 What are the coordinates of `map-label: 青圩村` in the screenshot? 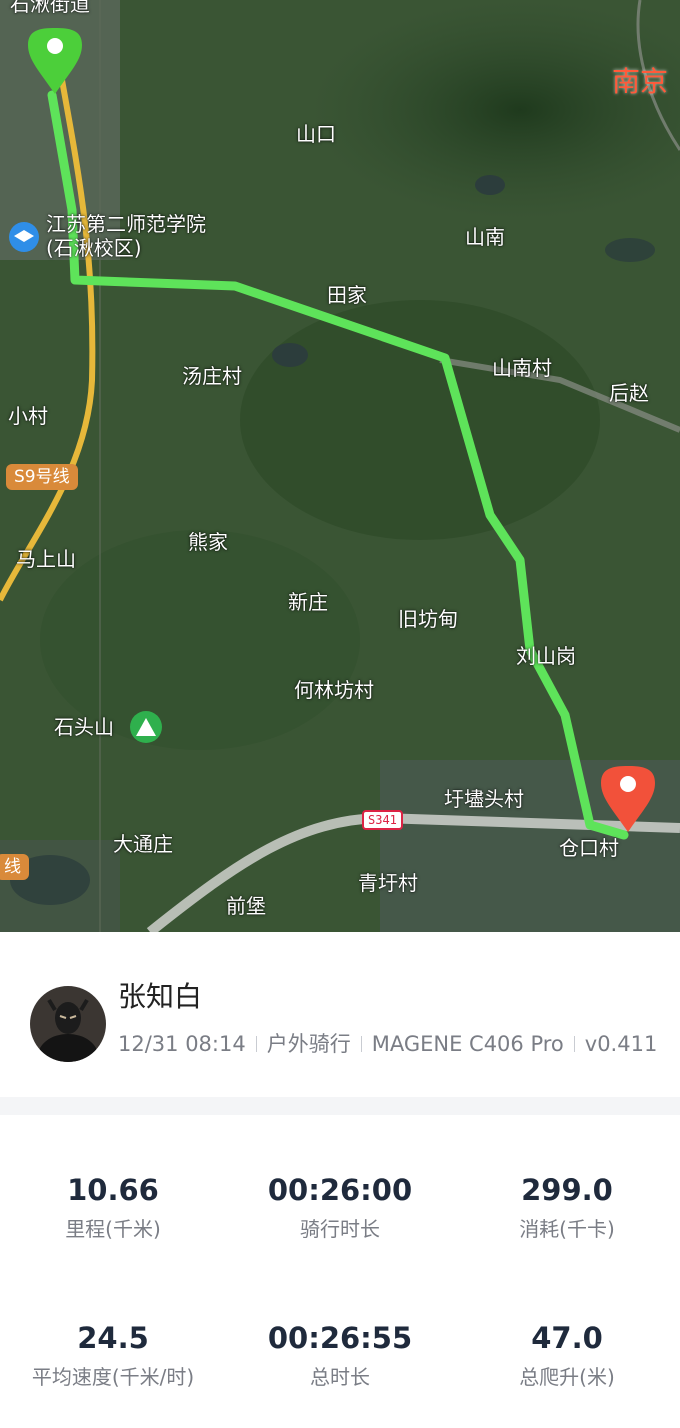 It's located at (388, 883).